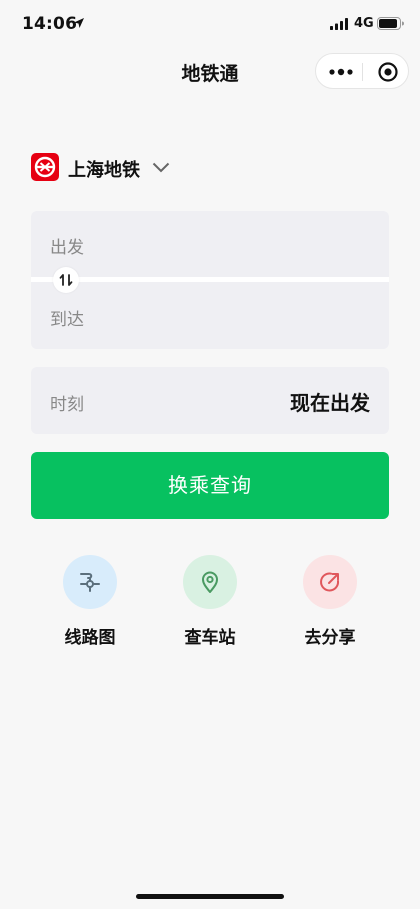 This screenshot has height=909, width=420. I want to click on status-time: 14:06, so click(50, 24).